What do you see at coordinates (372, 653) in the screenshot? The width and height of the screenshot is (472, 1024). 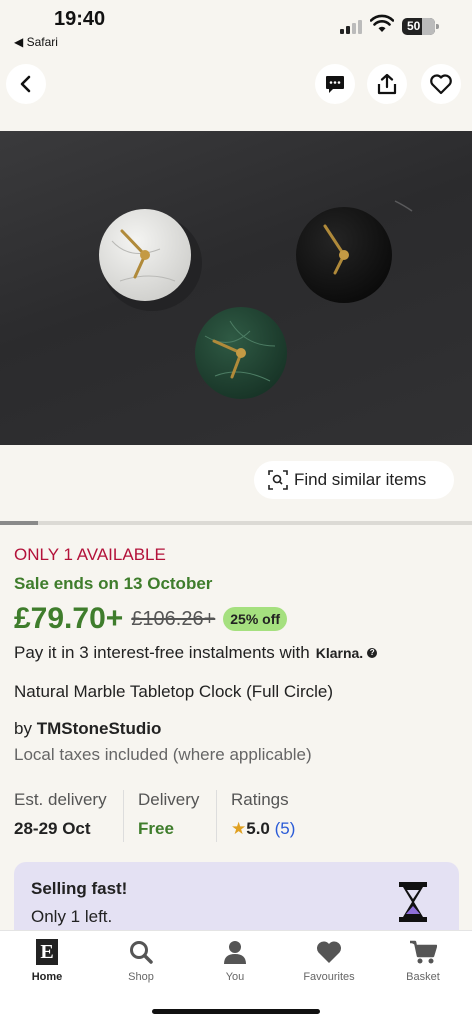 I see `info-icon: ?` at bounding box center [372, 653].